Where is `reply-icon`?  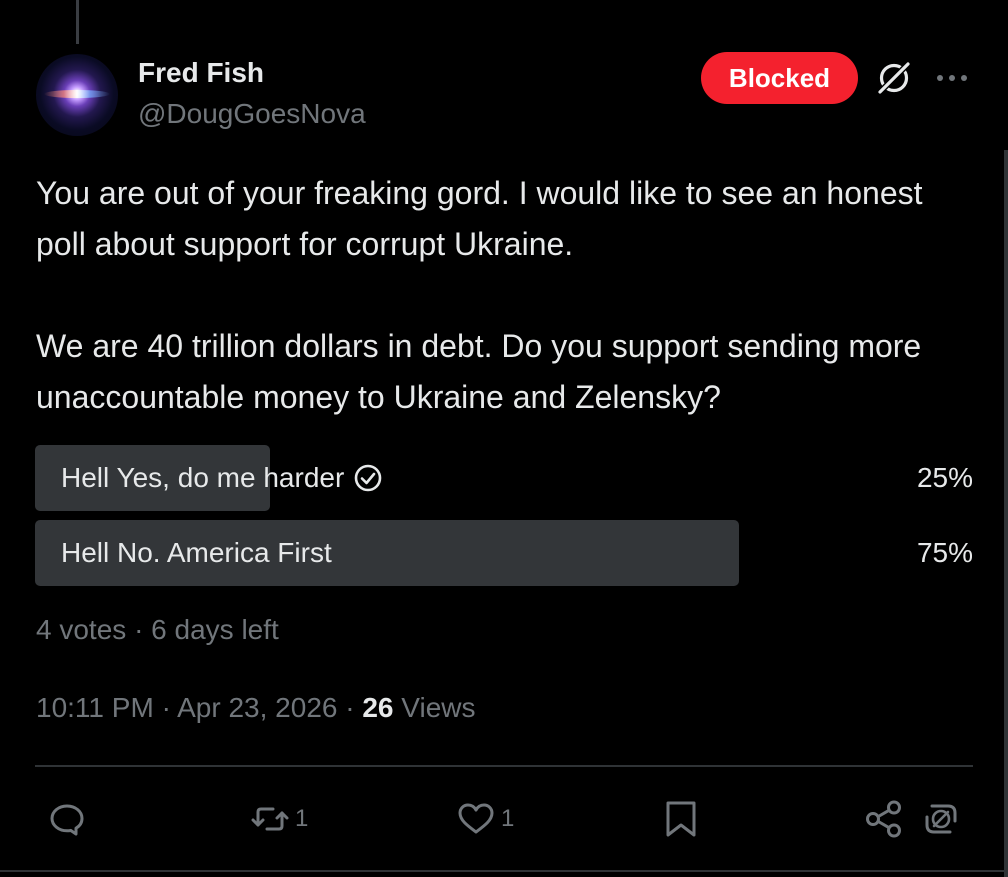 reply-icon is located at coordinates (67, 820).